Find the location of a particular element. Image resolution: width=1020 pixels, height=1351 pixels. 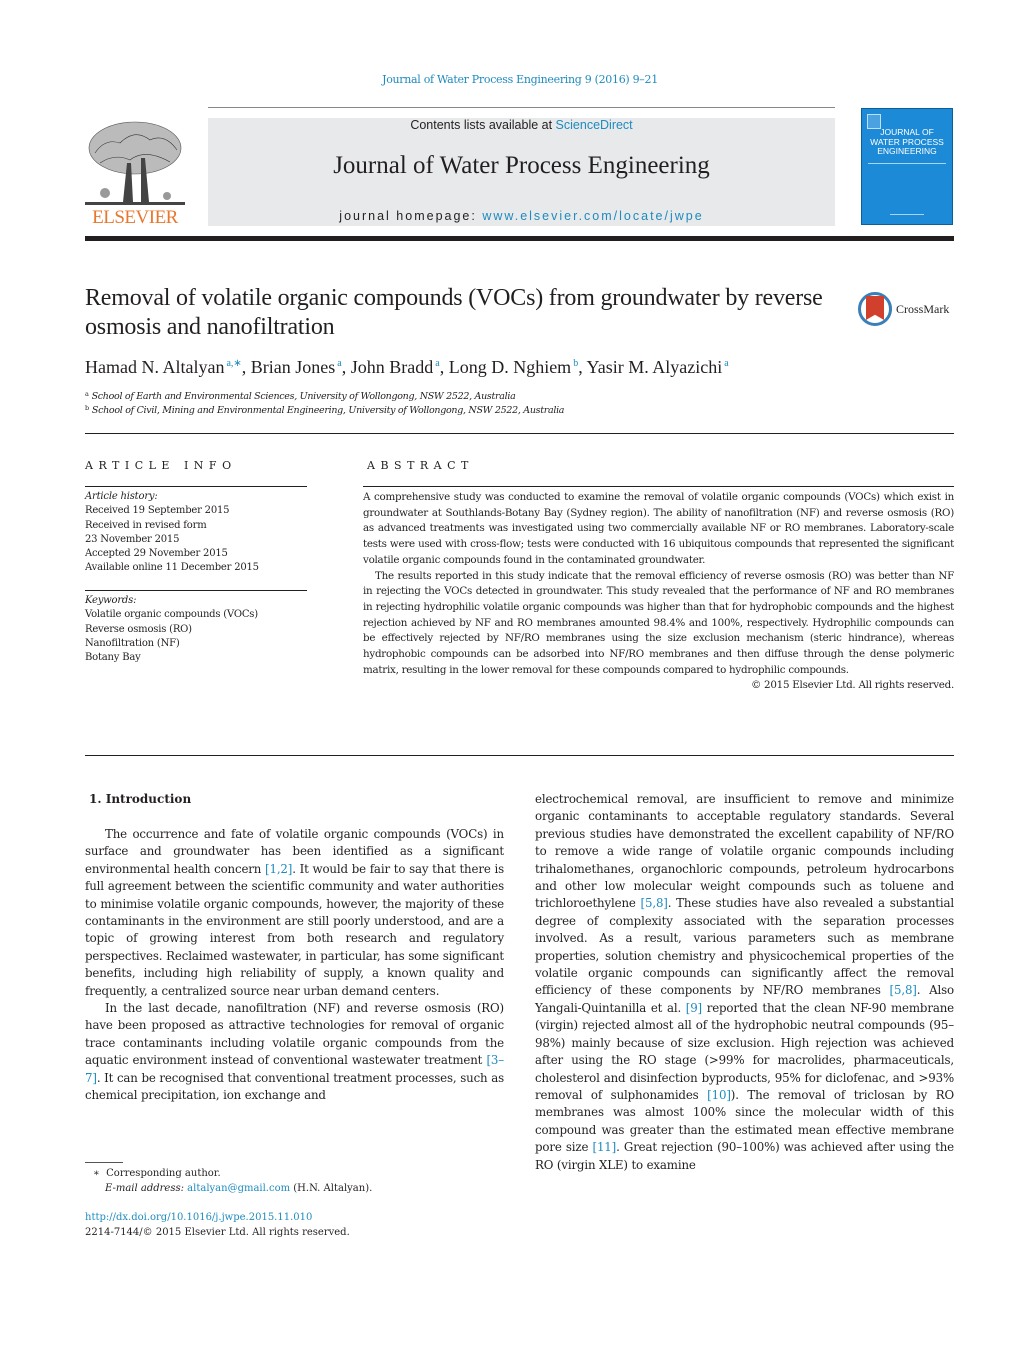

email-label: E-mail address: is located at coordinates (144, 1188).